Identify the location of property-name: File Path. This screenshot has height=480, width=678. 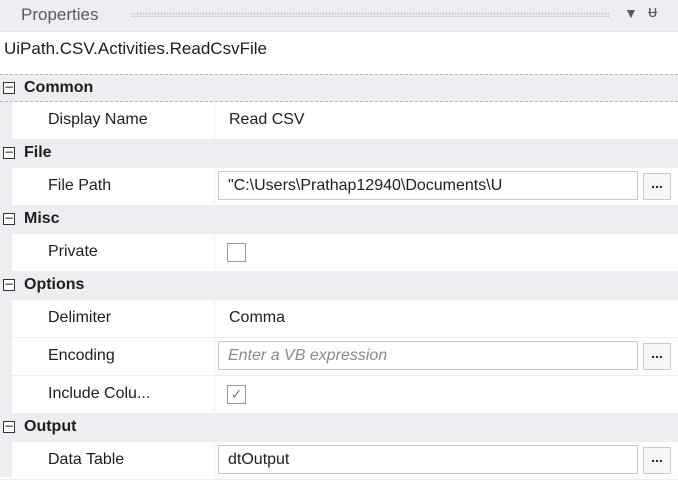
(80, 185).